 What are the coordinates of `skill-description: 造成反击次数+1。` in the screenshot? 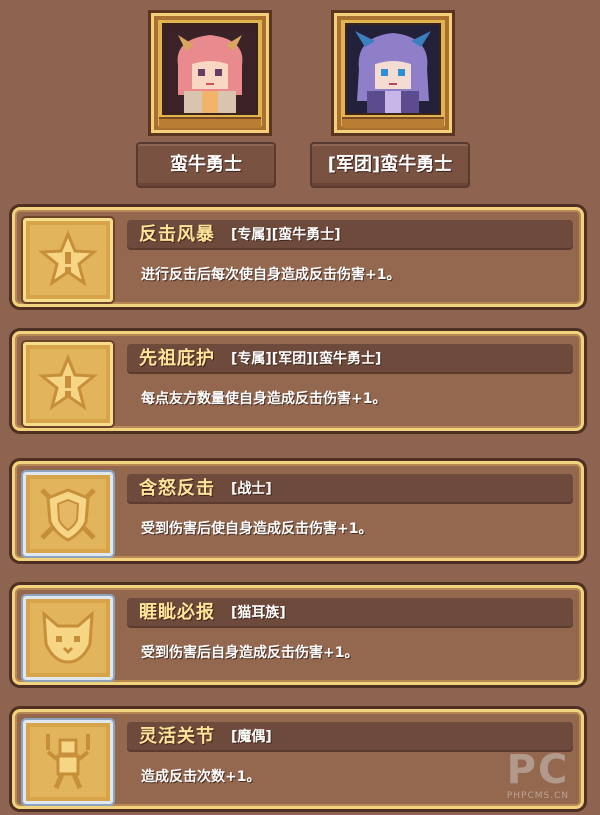 It's located at (201, 777).